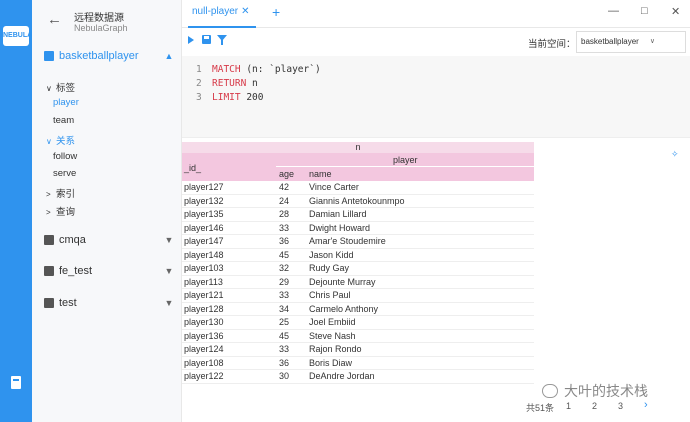 The height and width of the screenshot is (422, 690). Describe the element at coordinates (65, 156) in the screenshot. I see `tree-item-follow: follow` at that location.